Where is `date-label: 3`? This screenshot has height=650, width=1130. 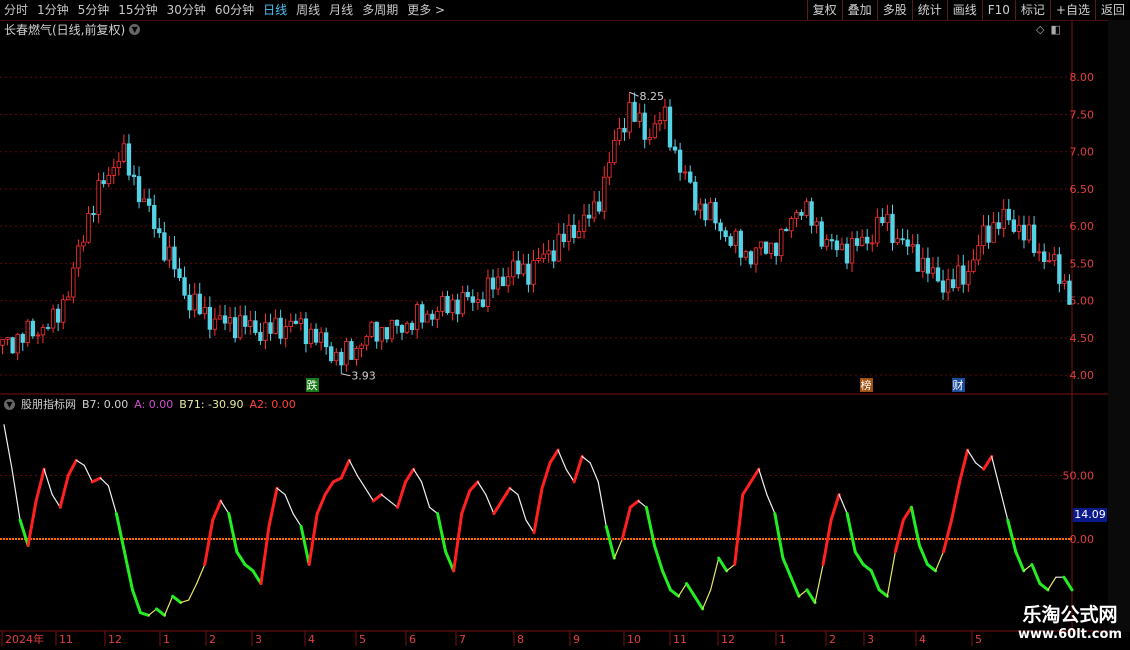 date-label: 3 is located at coordinates (870, 639).